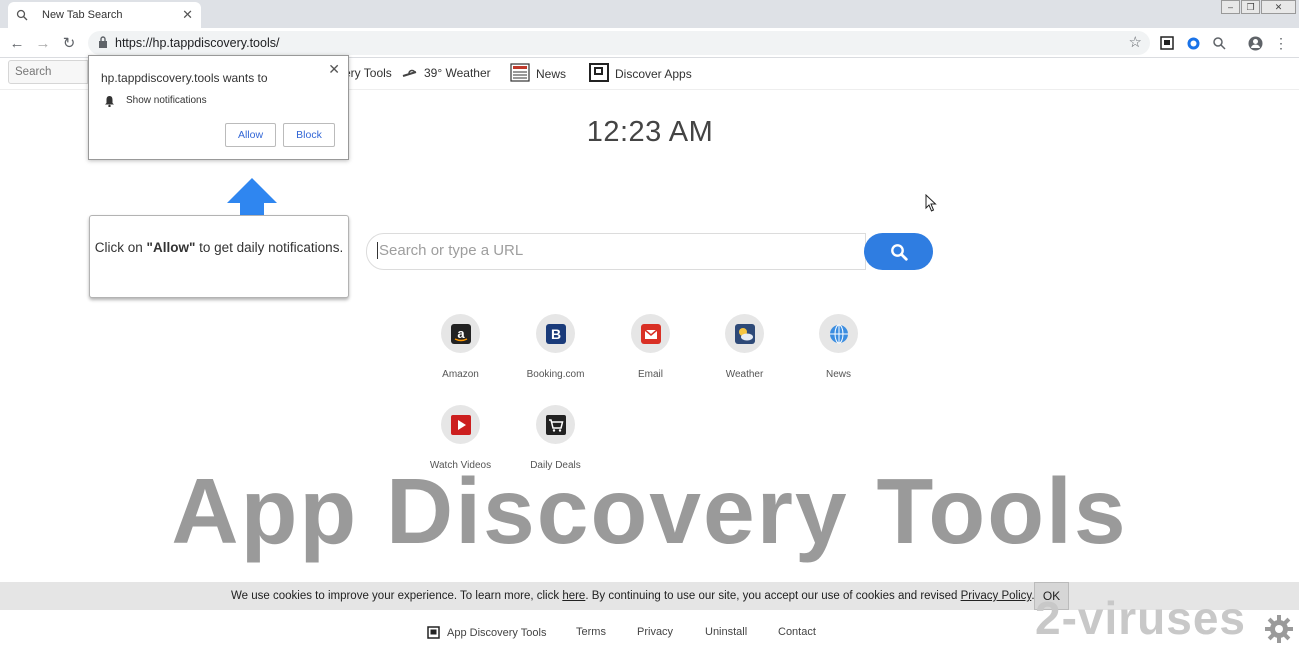  Describe the element at coordinates (43, 43) in the screenshot. I see `forward-icon: →` at that location.